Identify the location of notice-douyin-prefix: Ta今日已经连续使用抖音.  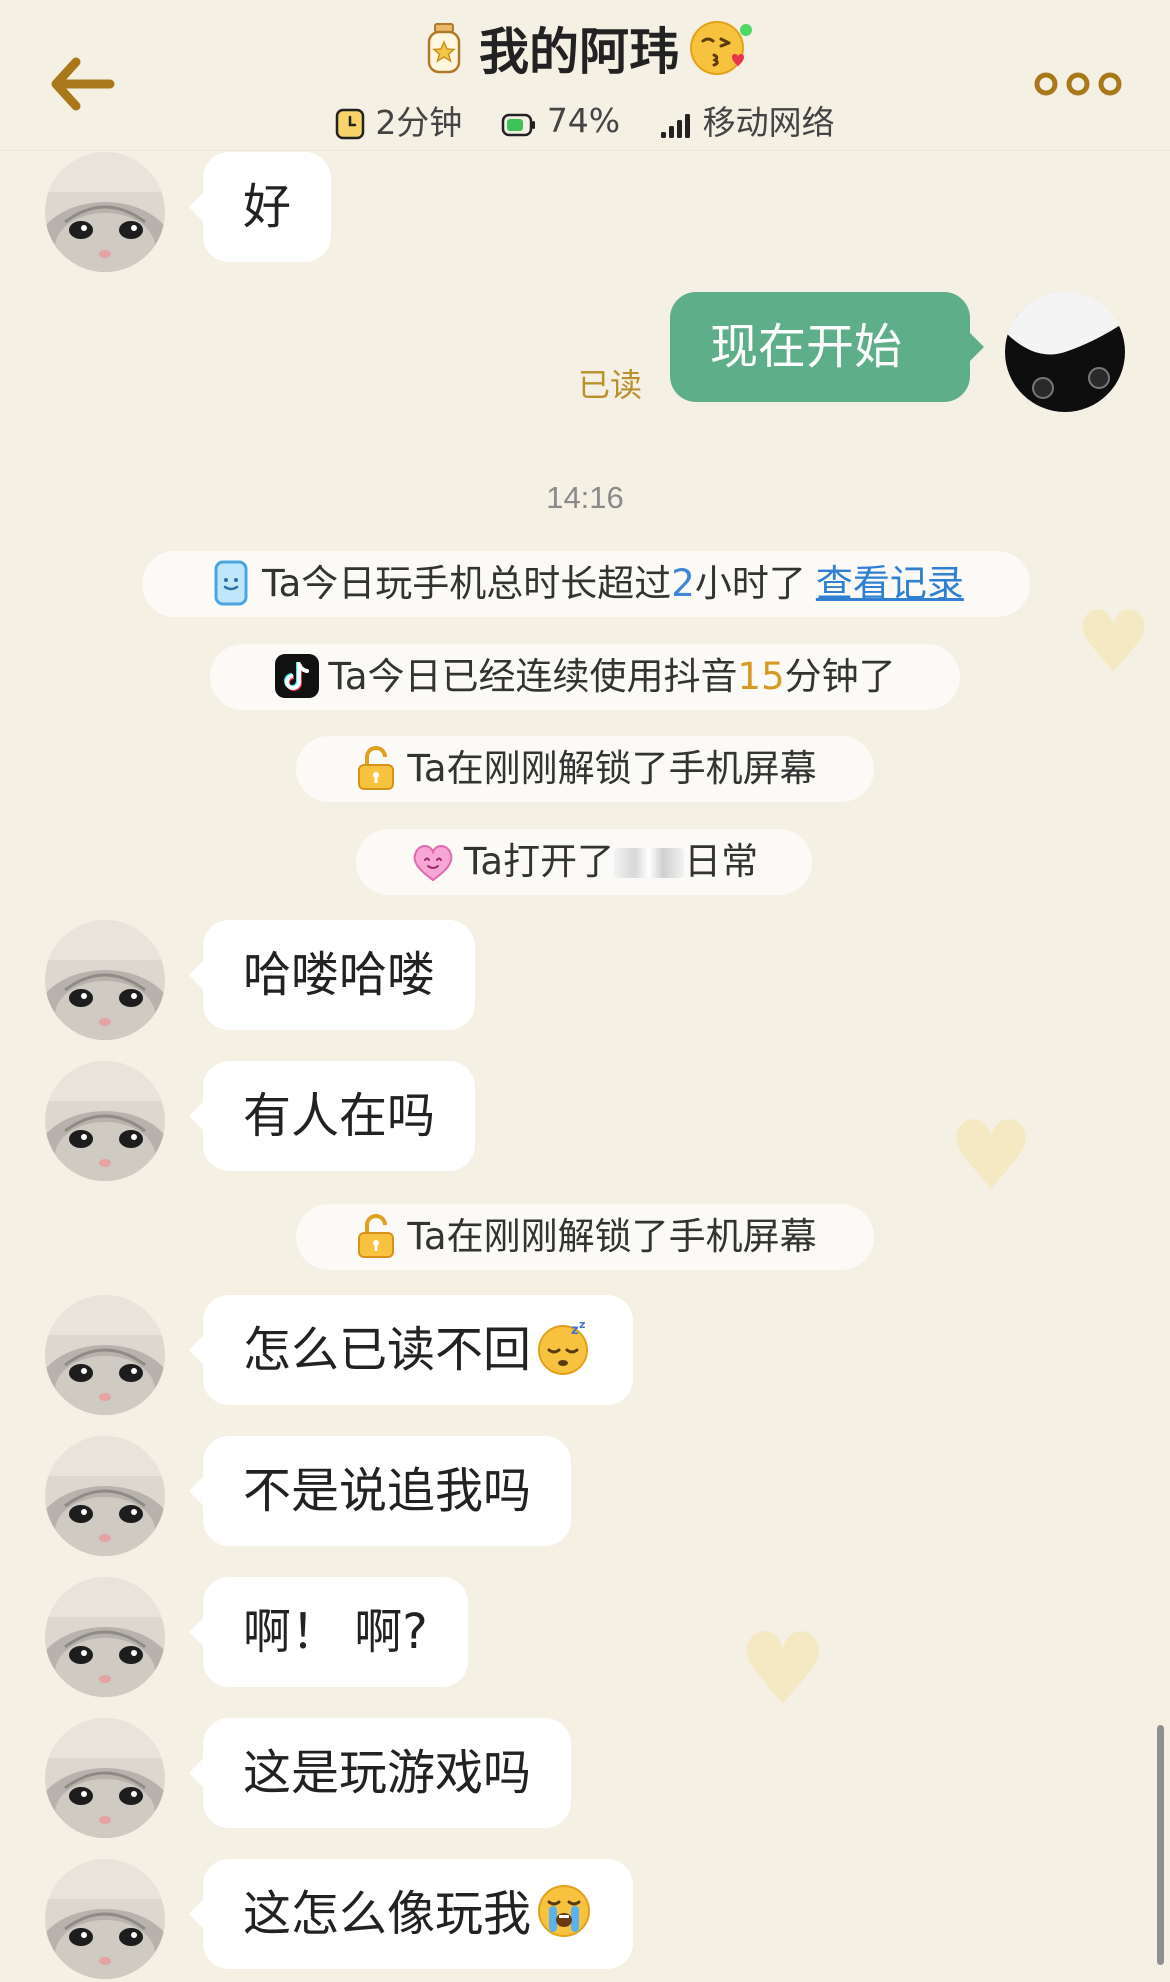
(533, 676).